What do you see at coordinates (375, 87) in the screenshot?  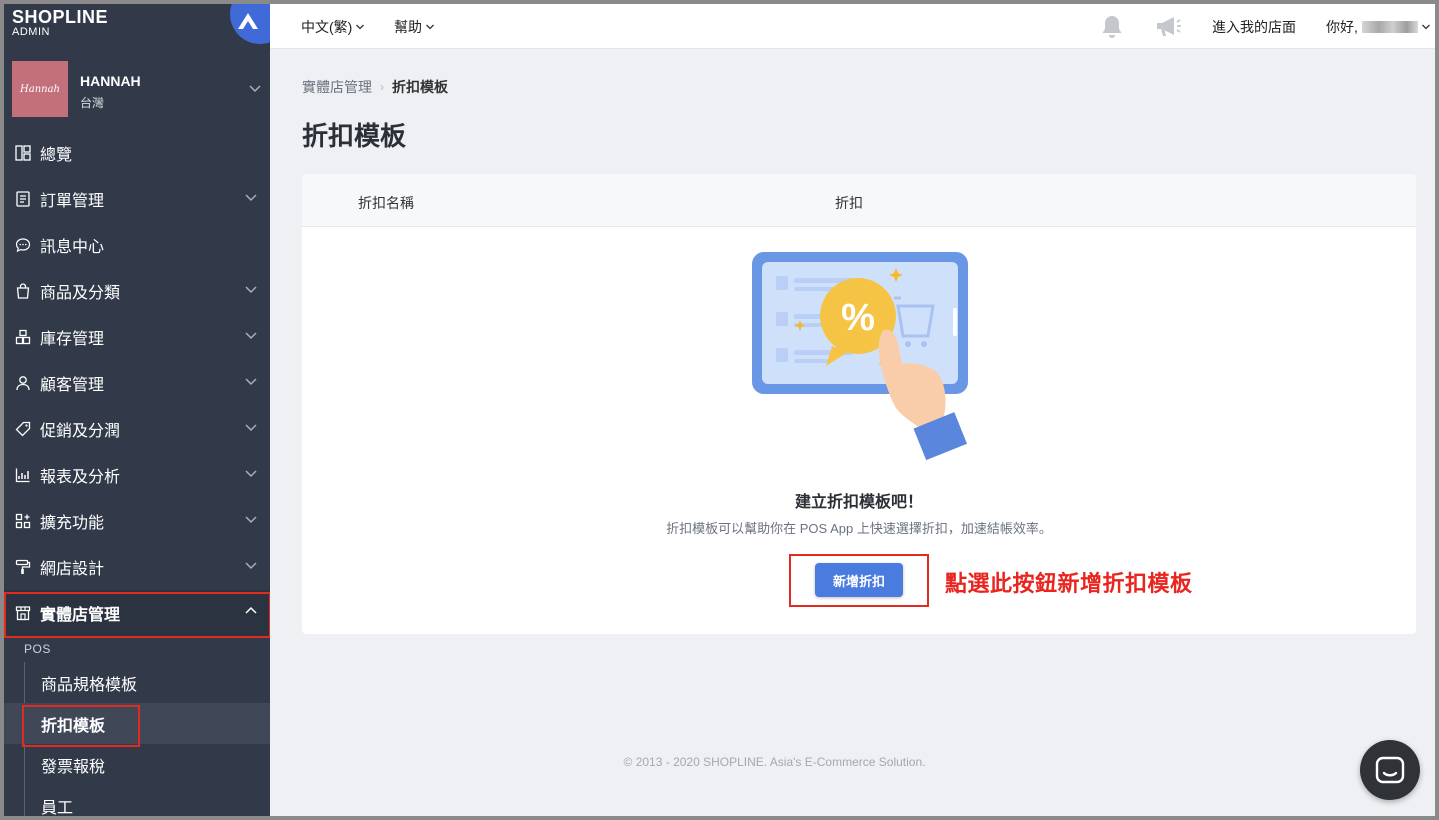 I see `breadcrumb: 實體店管理 › 折扣模板` at bounding box center [375, 87].